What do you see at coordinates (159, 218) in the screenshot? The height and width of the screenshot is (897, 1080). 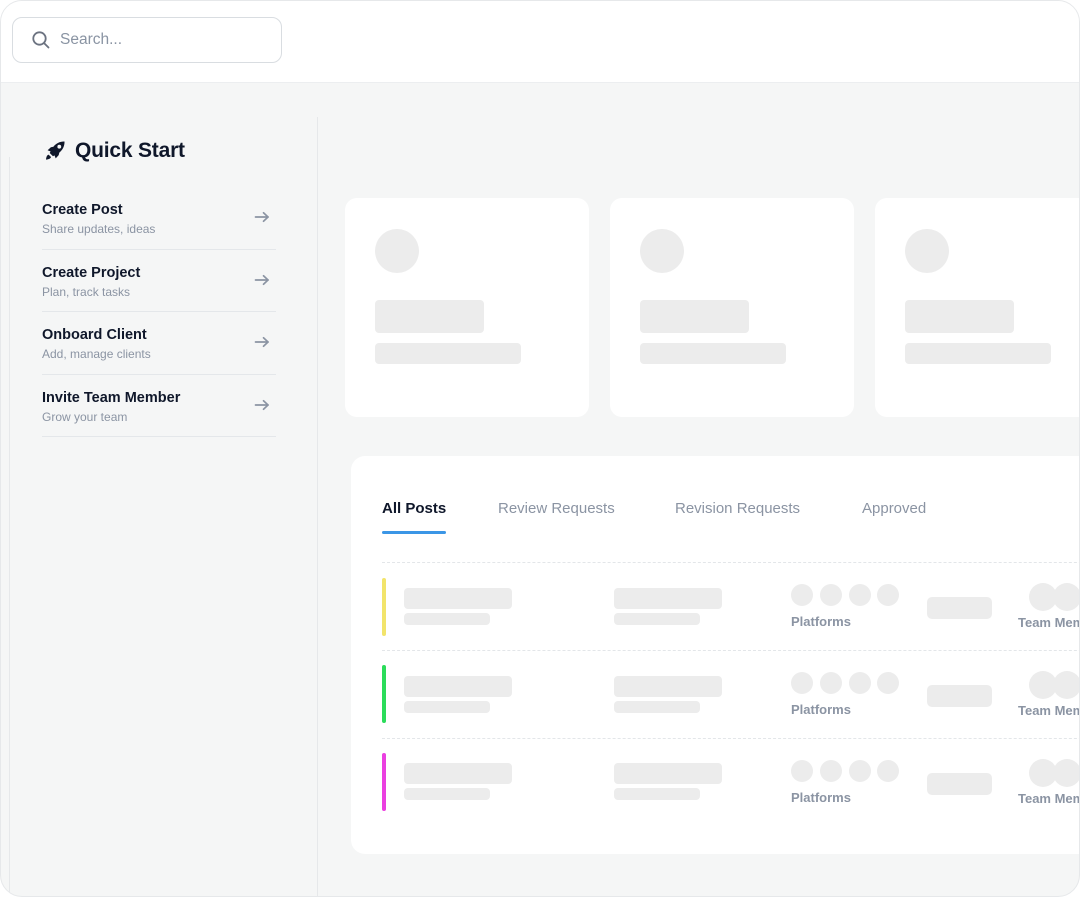 I see `quick-start-create-post: Create Post Share updates, ideas` at bounding box center [159, 218].